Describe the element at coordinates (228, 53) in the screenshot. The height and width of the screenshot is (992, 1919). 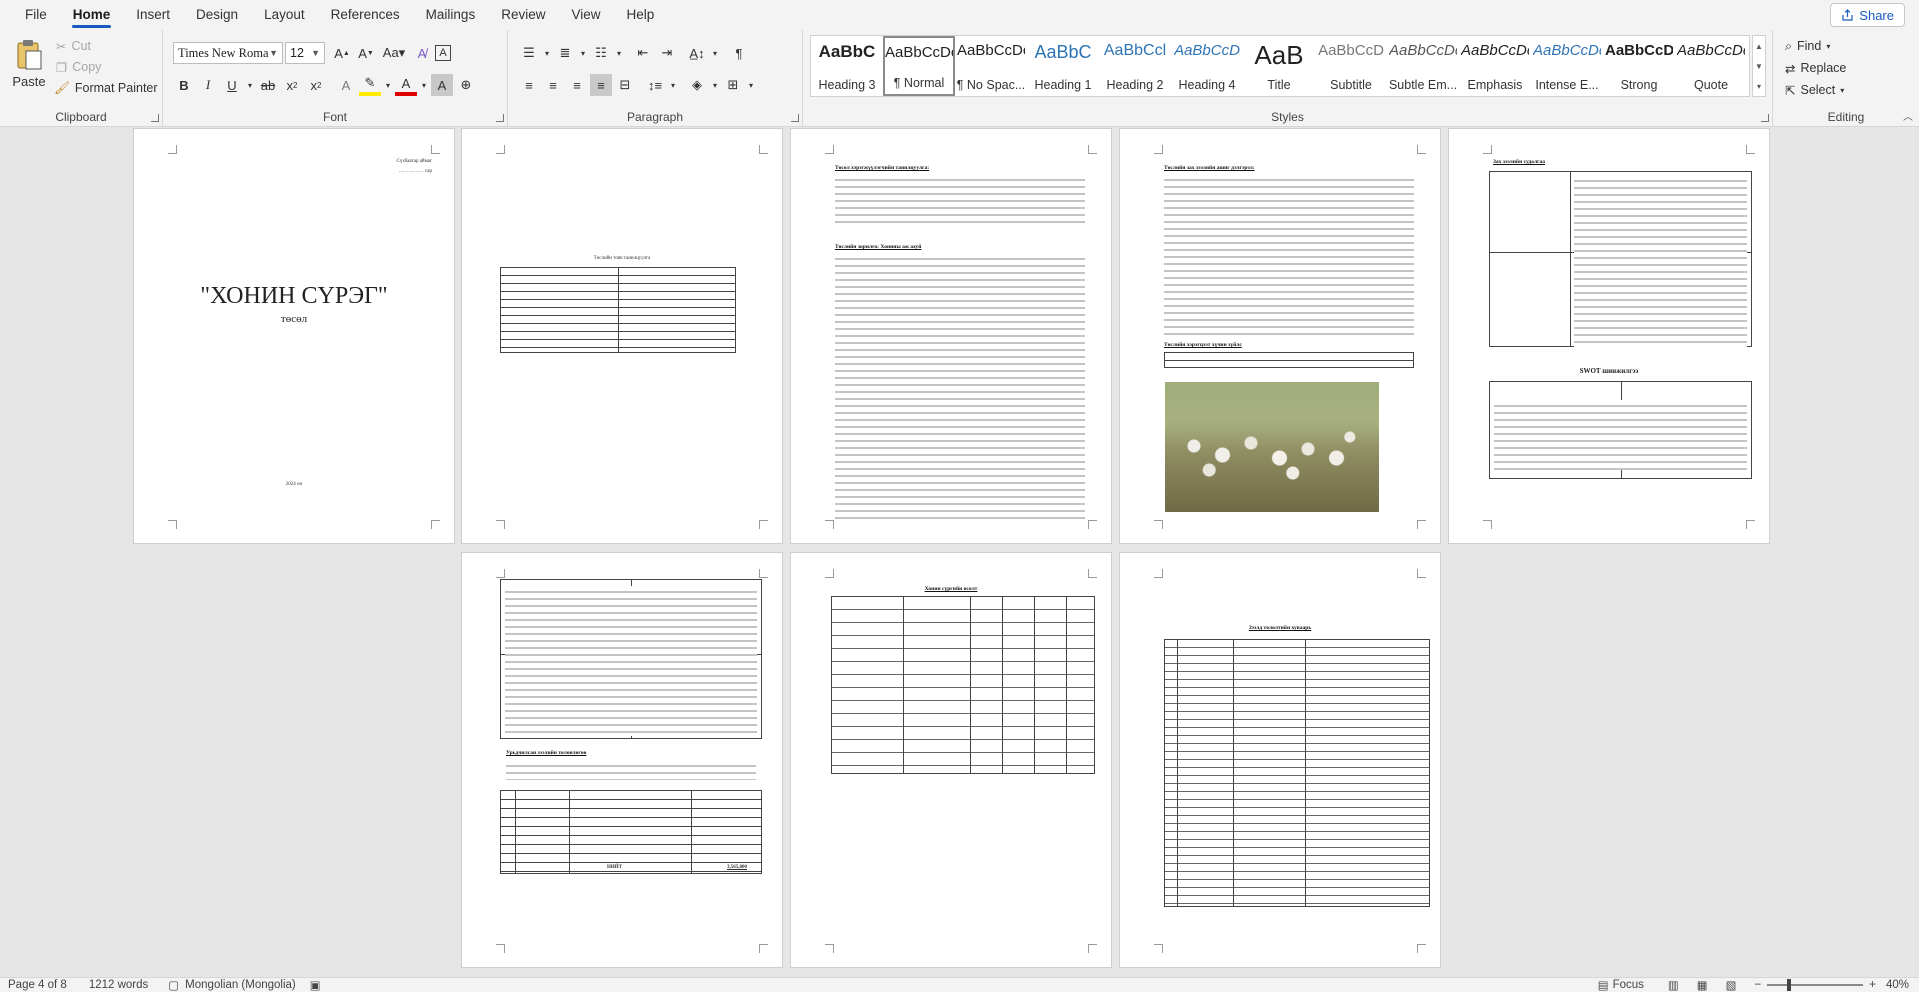
I see `font-name-combo: Times New Roma ▼` at that location.